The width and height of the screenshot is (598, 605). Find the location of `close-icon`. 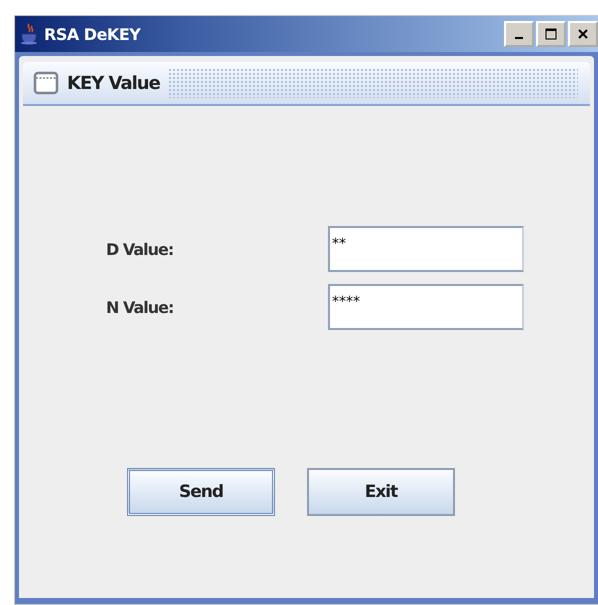

close-icon is located at coordinates (583, 34).